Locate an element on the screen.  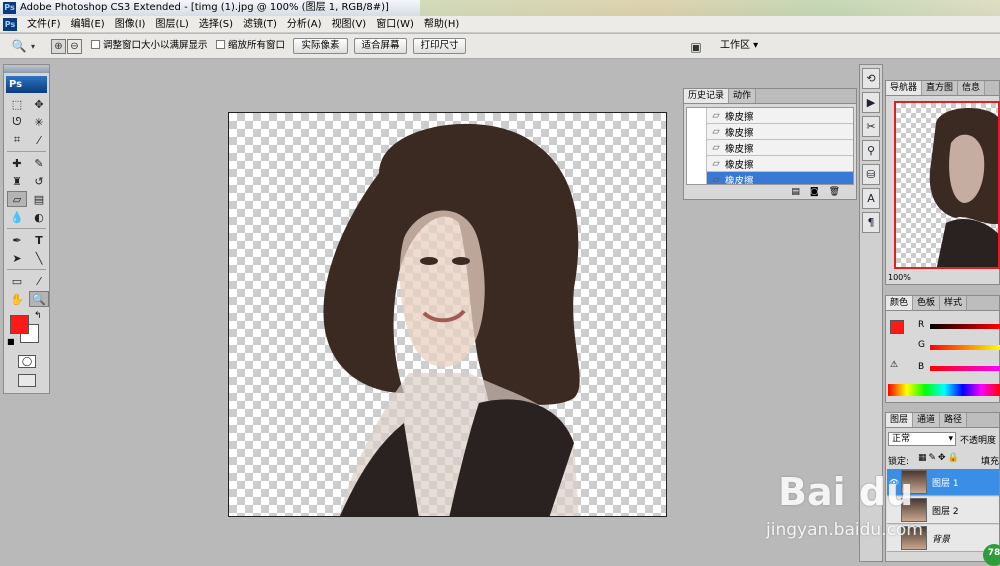
color-panel: 颜色 色板 样式 R G ⚠ B is located at coordinates (942, 349).